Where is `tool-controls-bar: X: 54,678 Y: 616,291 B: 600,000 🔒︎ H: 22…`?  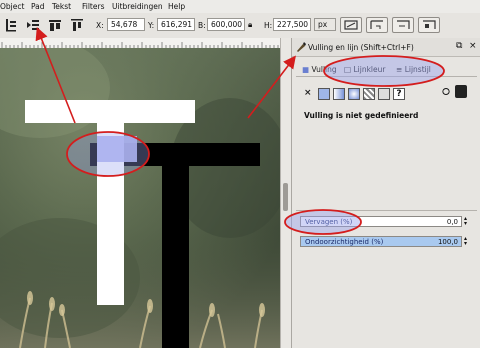
tool-controls-bar: X: 54,678 Y: 616,291 B: 600,000 🔒︎ H: 22… is located at coordinates (240, 26).